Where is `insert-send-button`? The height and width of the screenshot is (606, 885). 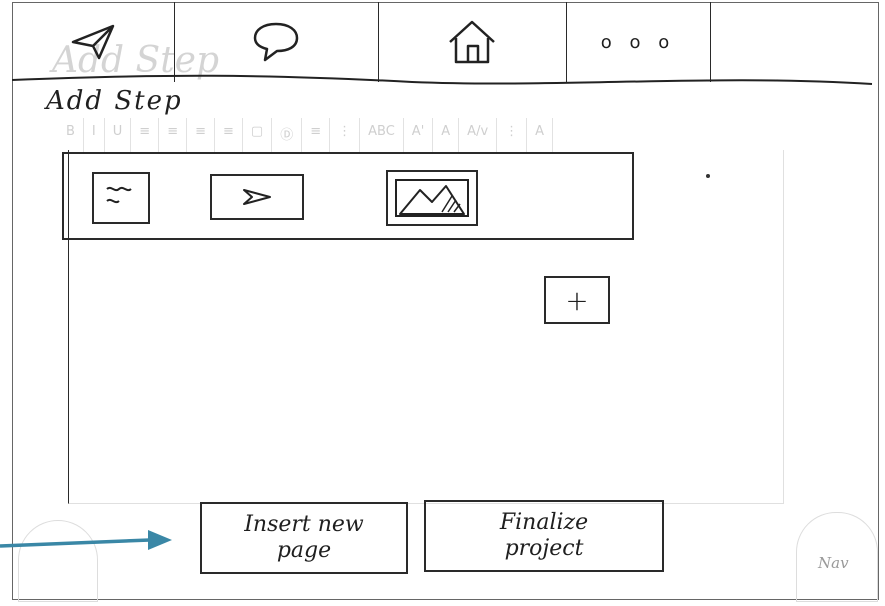 insert-send-button is located at coordinates (257, 197).